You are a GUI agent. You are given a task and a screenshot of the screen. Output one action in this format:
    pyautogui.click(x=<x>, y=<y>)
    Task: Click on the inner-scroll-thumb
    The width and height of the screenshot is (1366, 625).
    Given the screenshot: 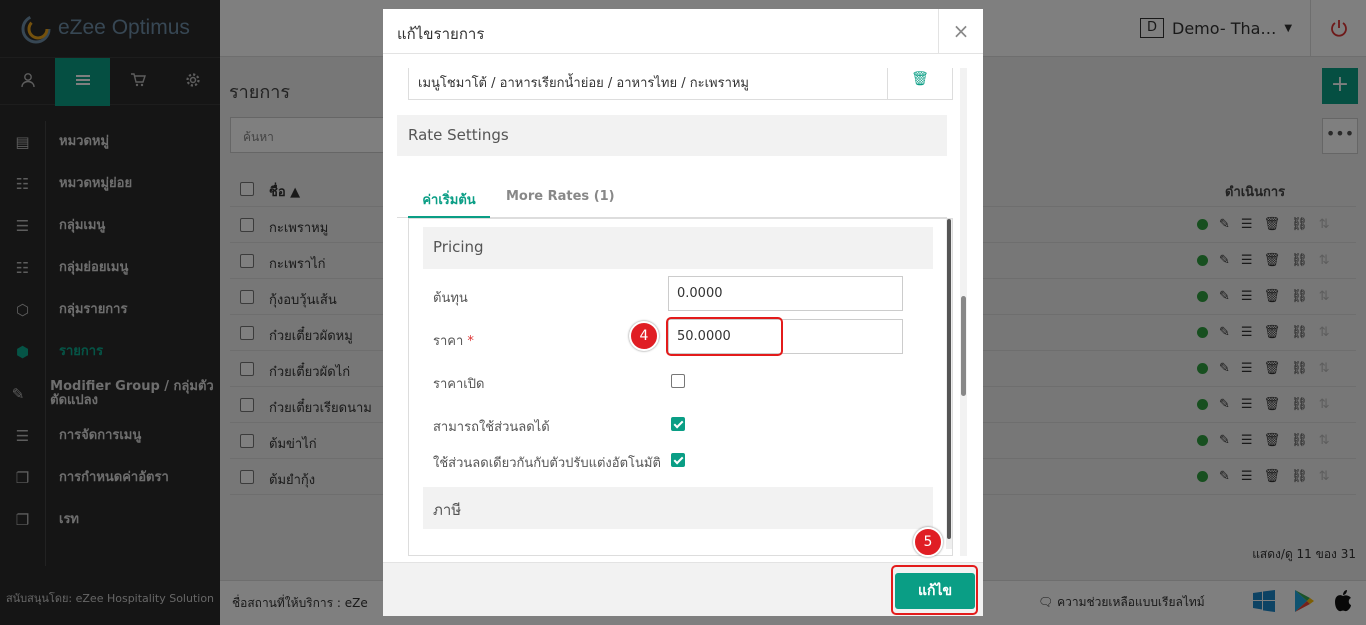 What is the action you would take?
    pyautogui.click(x=949, y=379)
    